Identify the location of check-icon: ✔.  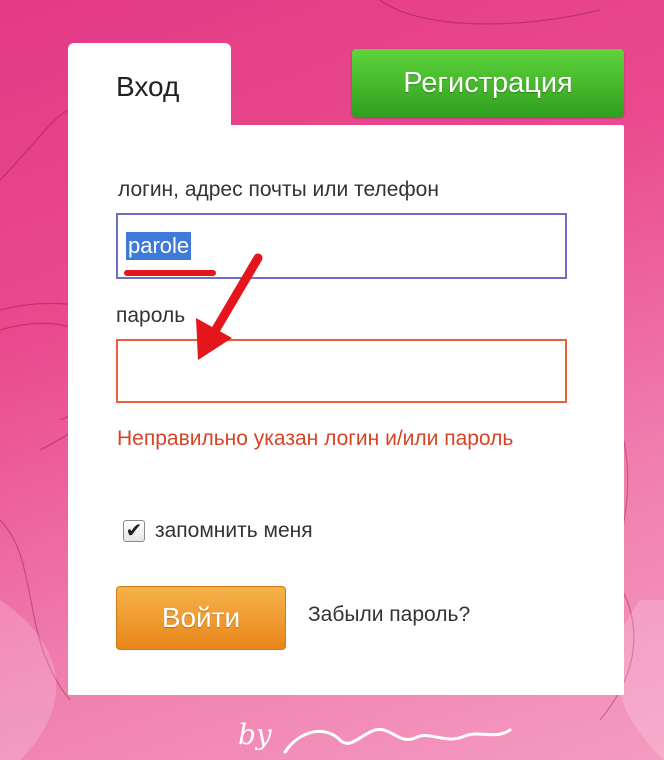
(134, 531).